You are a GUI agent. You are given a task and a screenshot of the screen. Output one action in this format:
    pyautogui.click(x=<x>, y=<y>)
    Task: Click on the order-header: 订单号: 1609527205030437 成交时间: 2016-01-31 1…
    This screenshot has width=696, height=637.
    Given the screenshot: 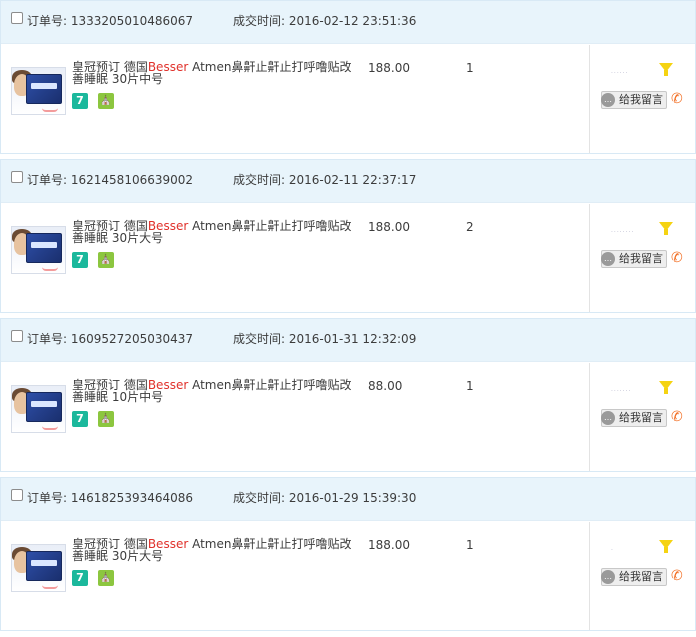 What is the action you would take?
    pyautogui.click(x=348, y=340)
    